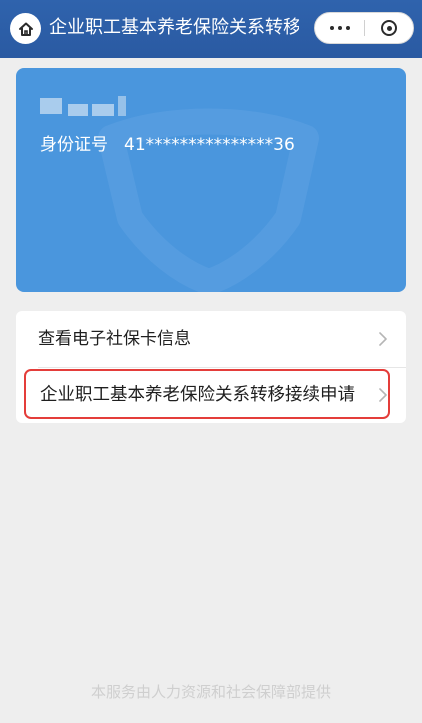  I want to click on chevron-right-icon, so click(383, 339).